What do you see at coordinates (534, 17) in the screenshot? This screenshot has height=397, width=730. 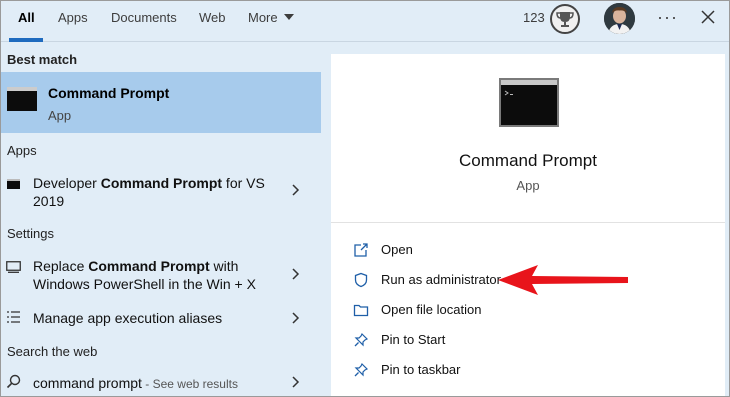 I see `rewards-points: 123` at bounding box center [534, 17].